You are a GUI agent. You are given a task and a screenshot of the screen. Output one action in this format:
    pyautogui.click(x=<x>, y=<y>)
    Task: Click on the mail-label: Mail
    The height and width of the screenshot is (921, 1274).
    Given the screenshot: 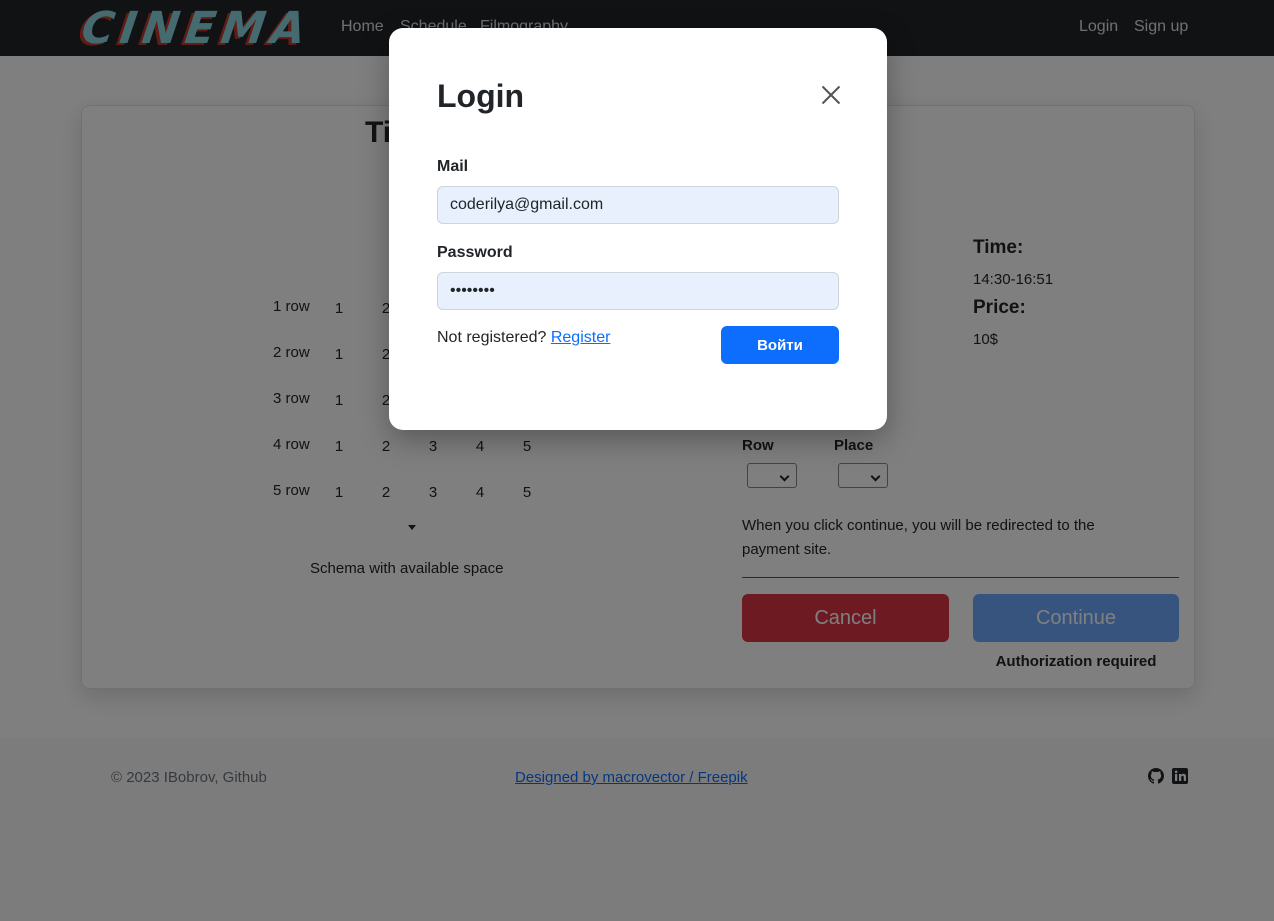 What is the action you would take?
    pyautogui.click(x=453, y=166)
    